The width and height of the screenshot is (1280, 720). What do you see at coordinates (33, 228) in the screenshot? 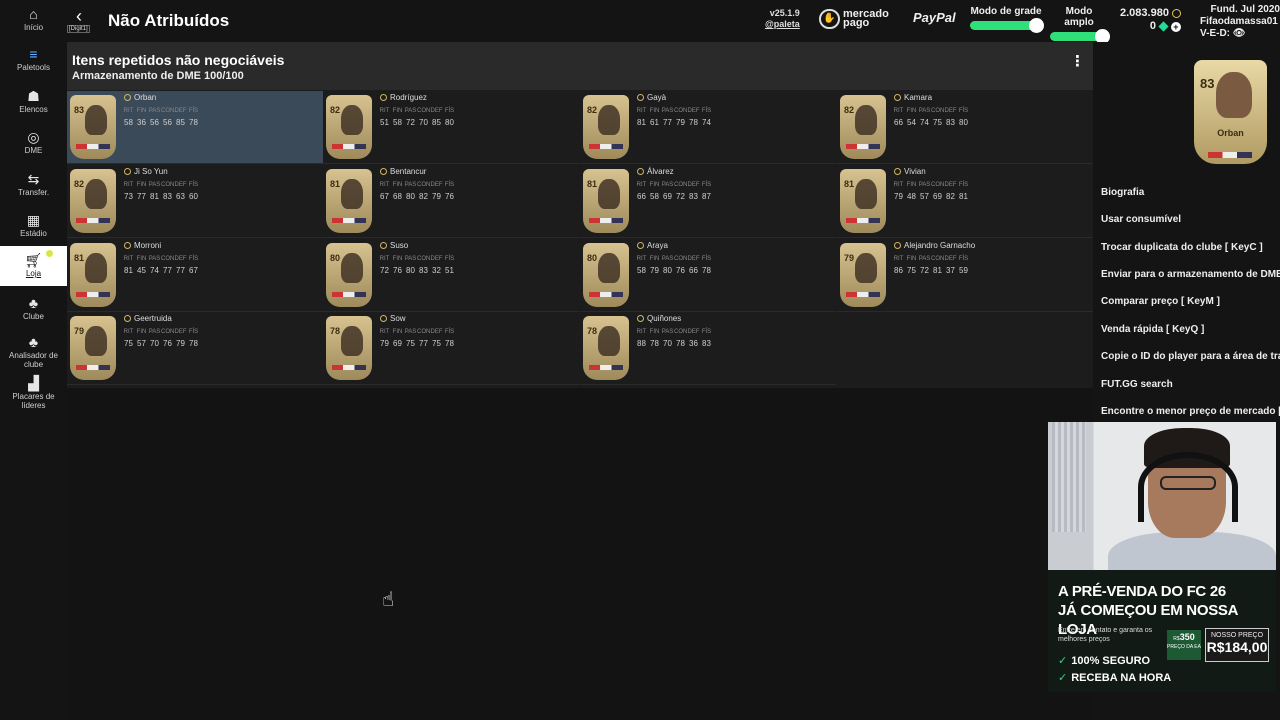
I see `nav-stadium: ▦ Estádio` at bounding box center [33, 228].